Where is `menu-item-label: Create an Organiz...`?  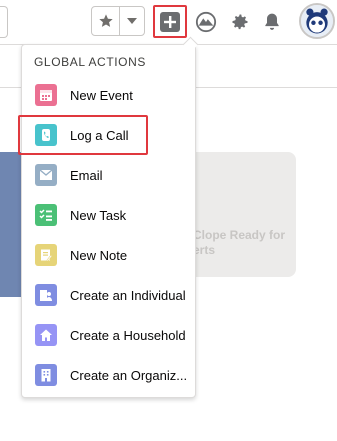
menu-item-label: Create an Organiz... is located at coordinates (129, 375).